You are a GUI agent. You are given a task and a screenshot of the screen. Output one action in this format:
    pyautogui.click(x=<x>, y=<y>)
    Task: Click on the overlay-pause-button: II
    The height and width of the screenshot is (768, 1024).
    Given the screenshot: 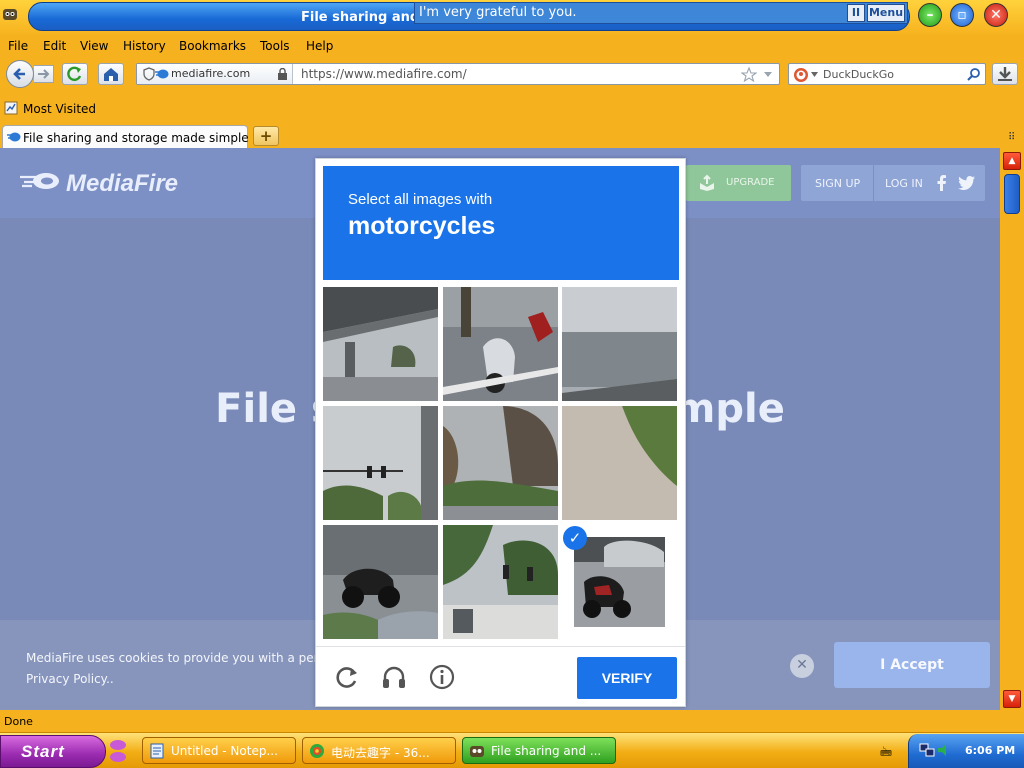 What is the action you would take?
    pyautogui.click(x=856, y=13)
    